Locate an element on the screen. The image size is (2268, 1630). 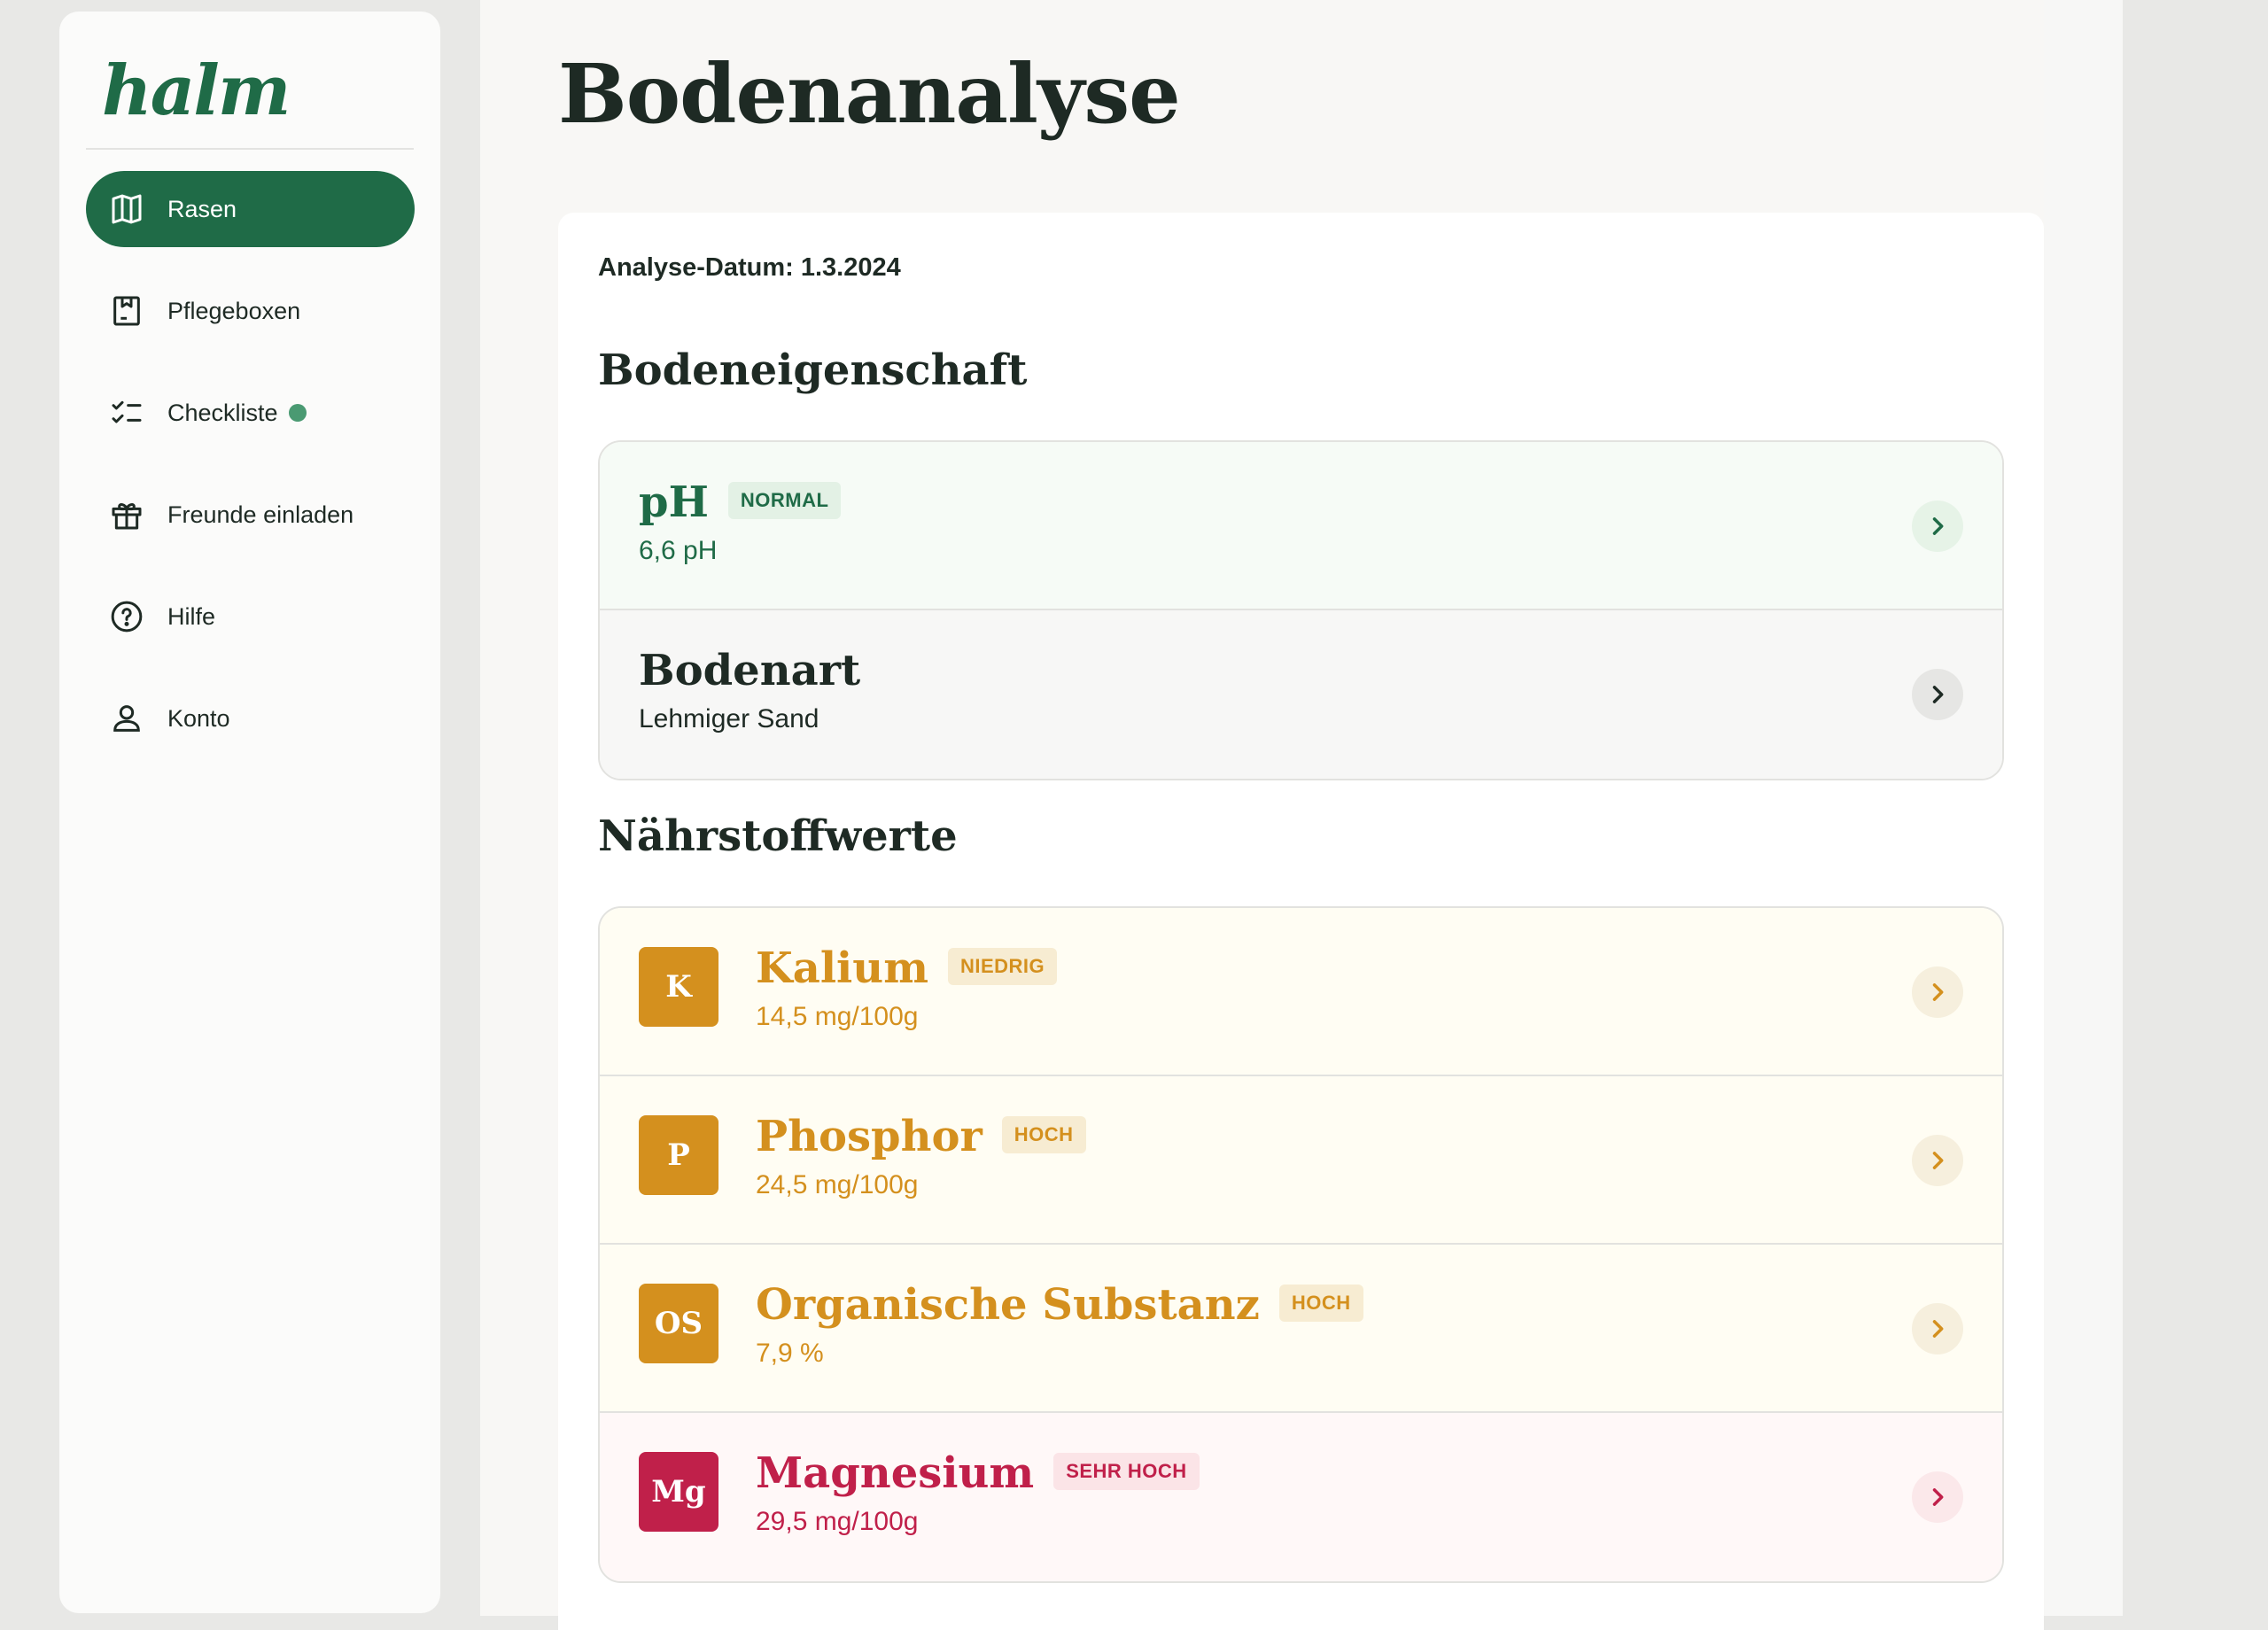
divider is located at coordinates (250, 149).